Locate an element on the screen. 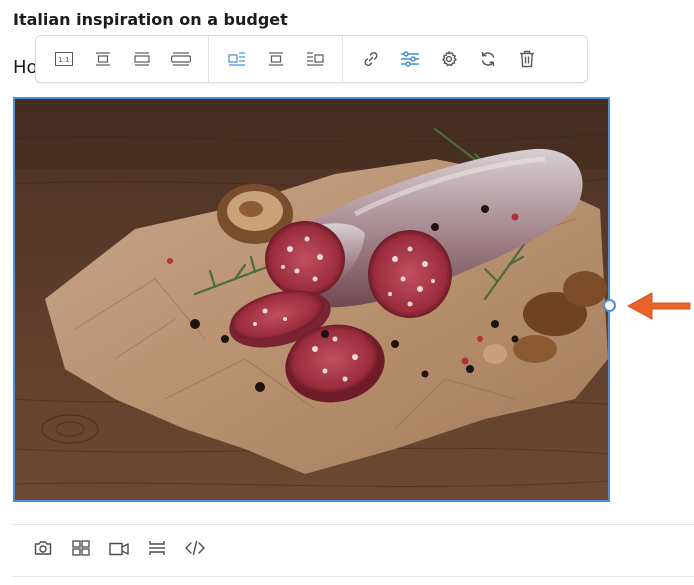 The width and height of the screenshot is (694, 585). trash-icon is located at coordinates (527, 59).